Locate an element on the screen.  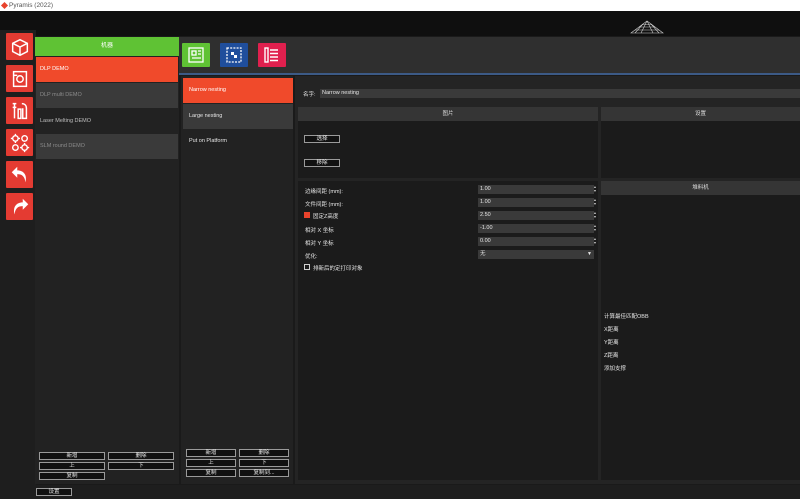
gears-icon is located at coordinates (19, 142).